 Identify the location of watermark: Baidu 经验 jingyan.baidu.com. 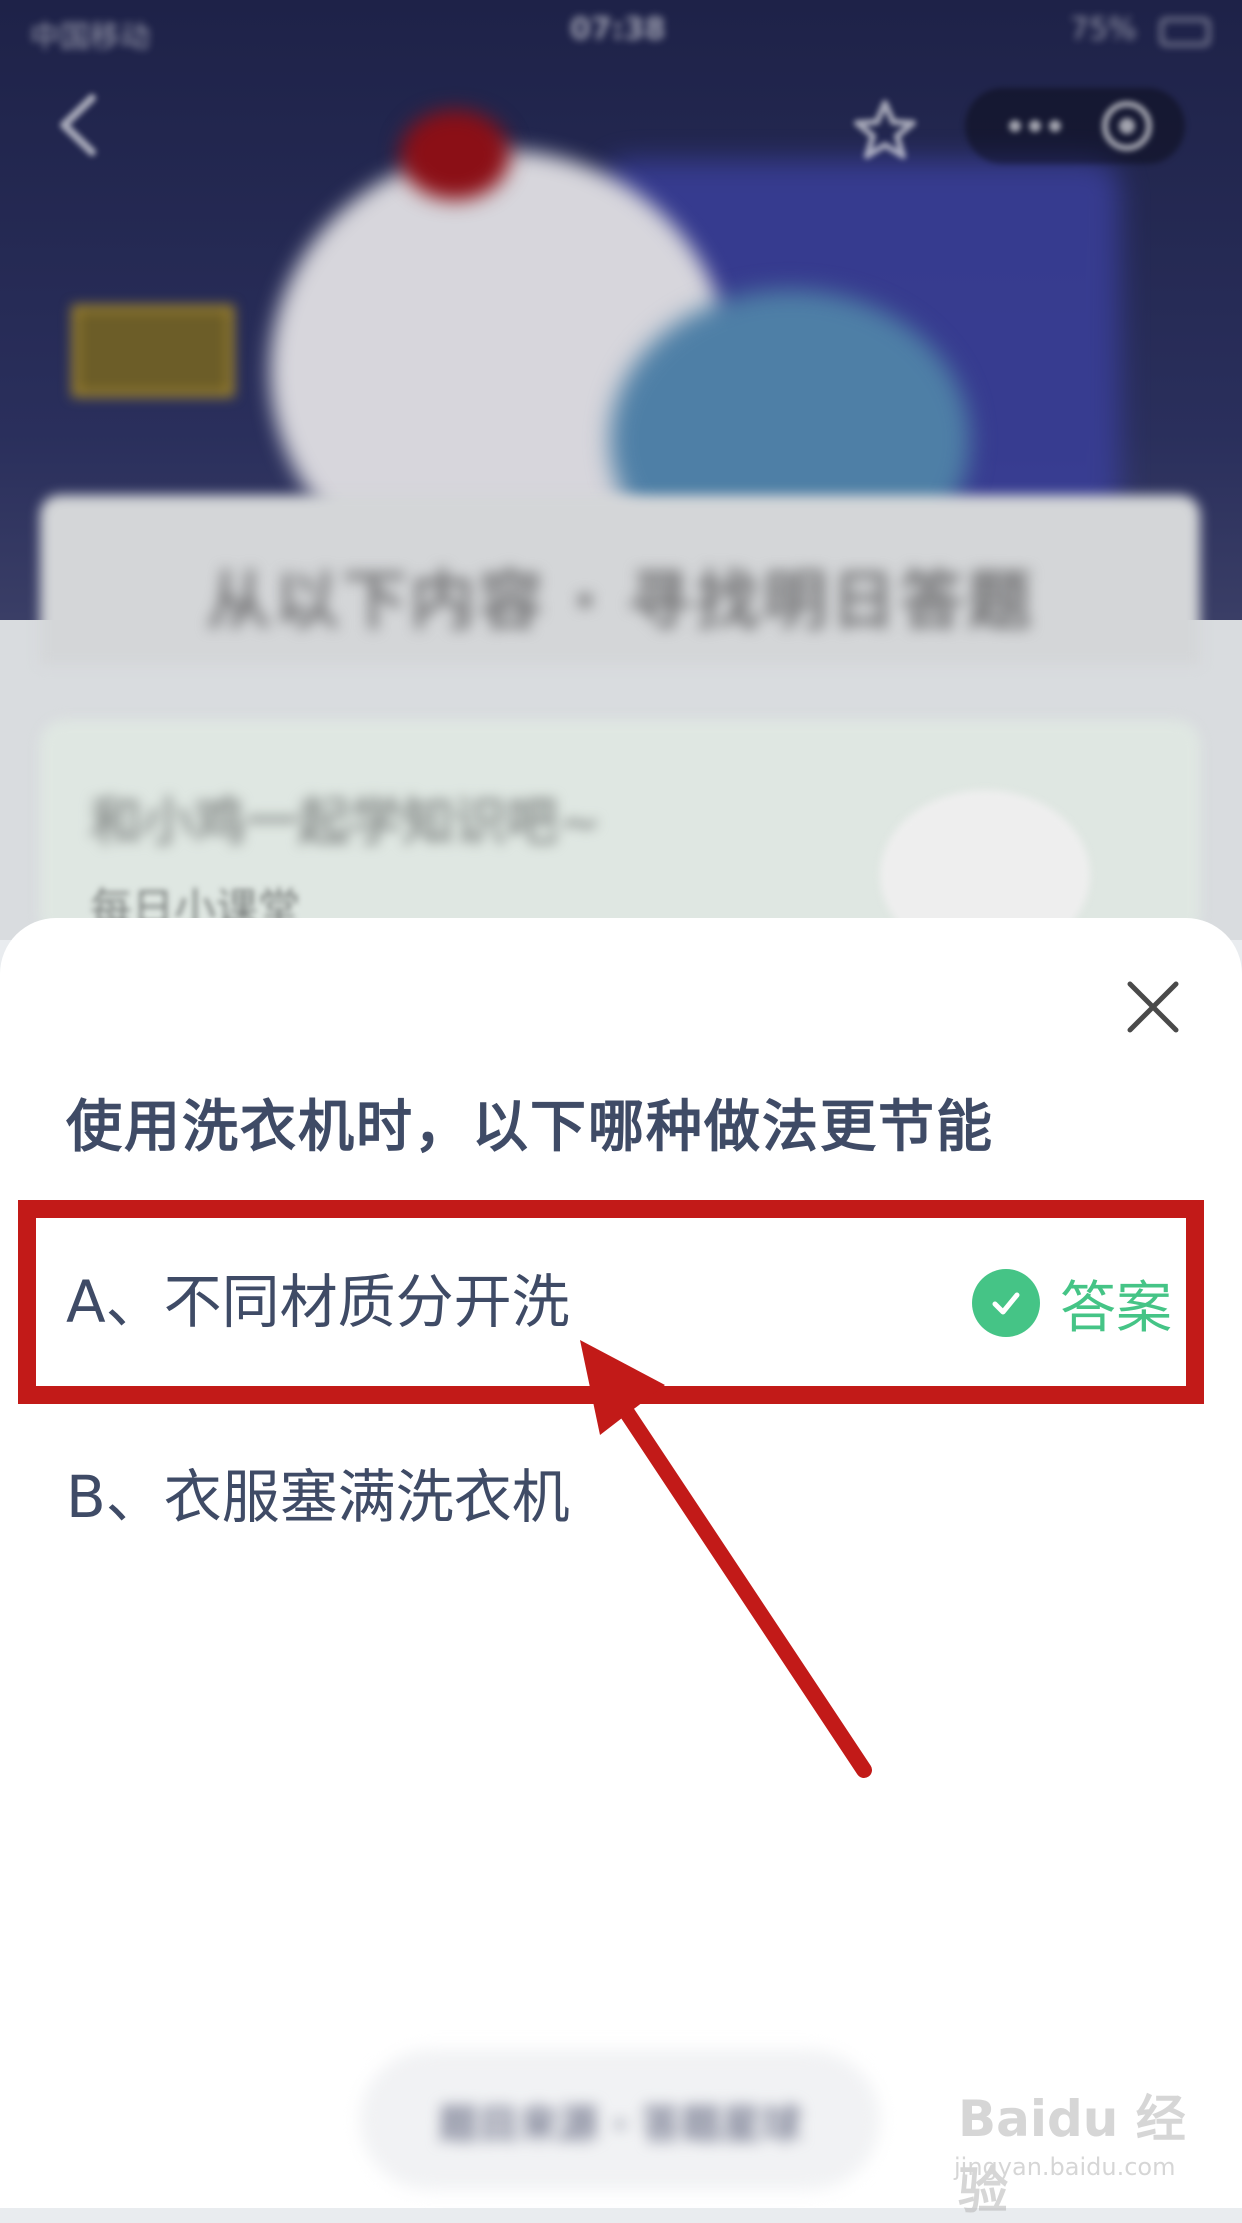
(1070, 2147).